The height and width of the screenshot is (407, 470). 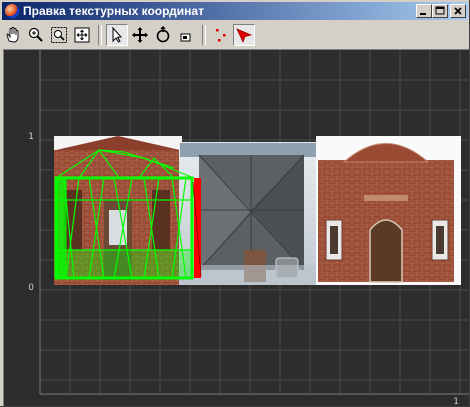 I want to click on maximize-icon, so click(x=440, y=10).